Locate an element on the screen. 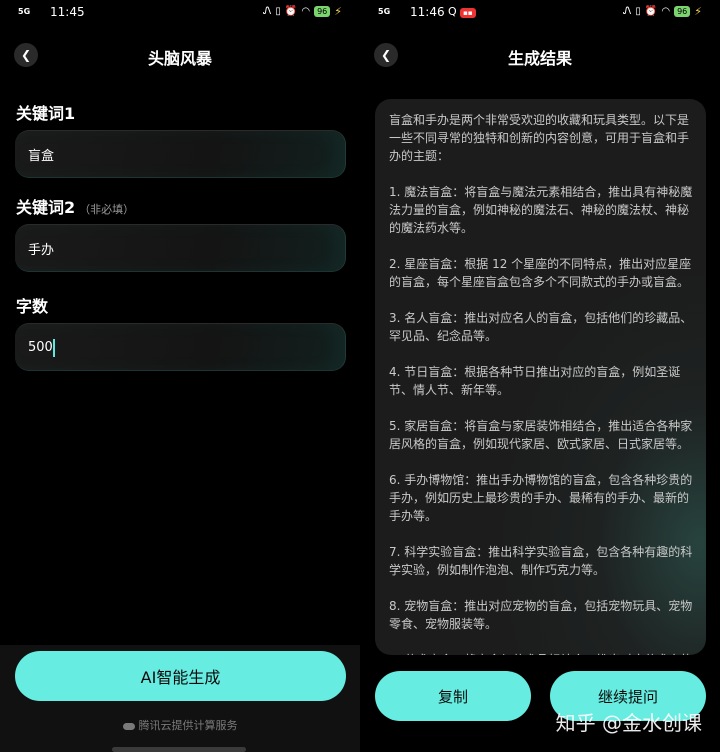  keyword2-field is located at coordinates (180, 248).